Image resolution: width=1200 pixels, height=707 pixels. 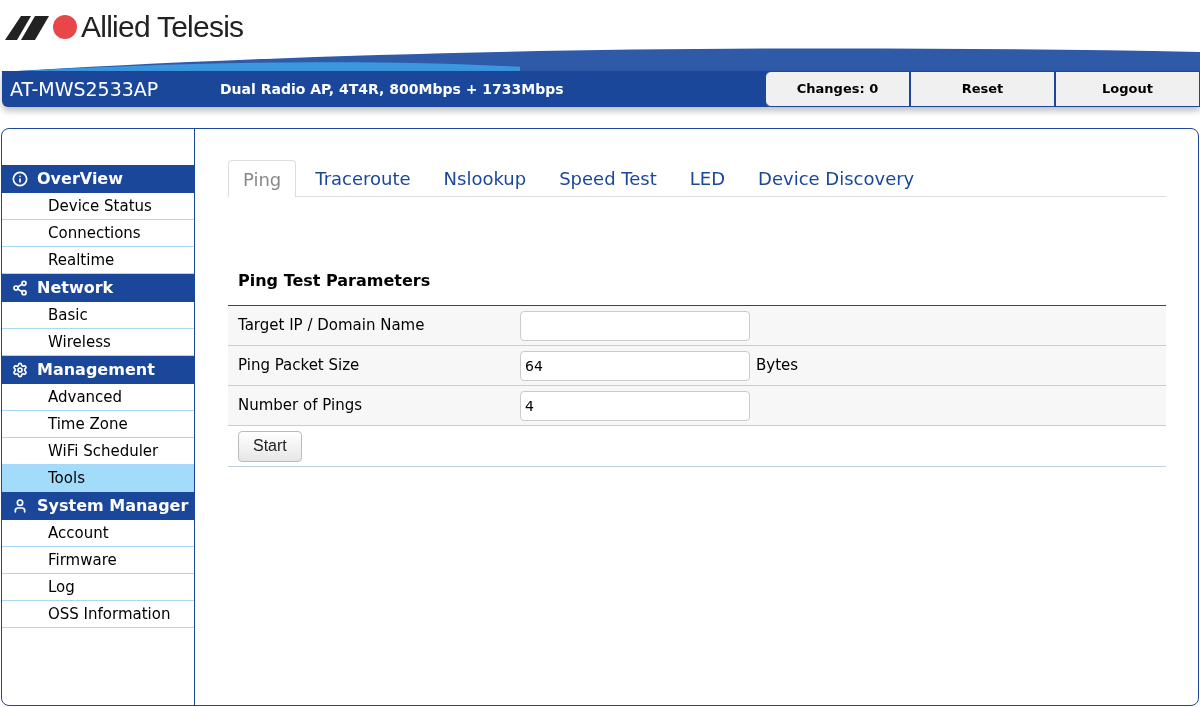 I want to click on sidebar-section-header: System Manager, so click(x=98, y=506).